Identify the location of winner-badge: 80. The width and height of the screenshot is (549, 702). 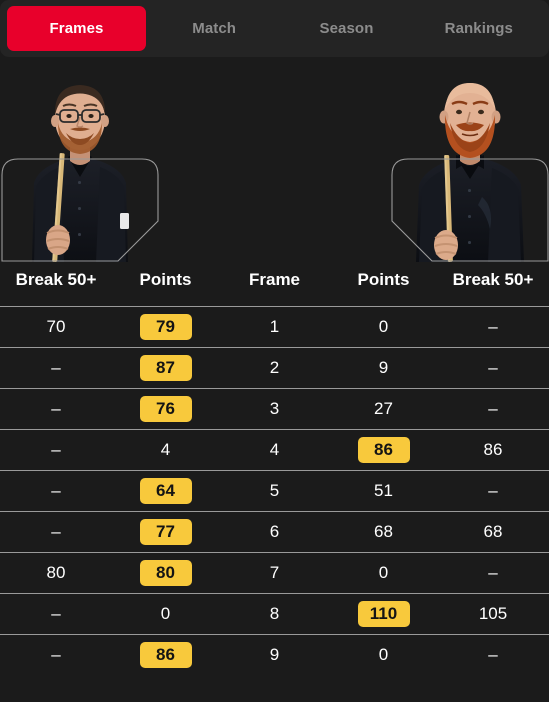
(165, 573).